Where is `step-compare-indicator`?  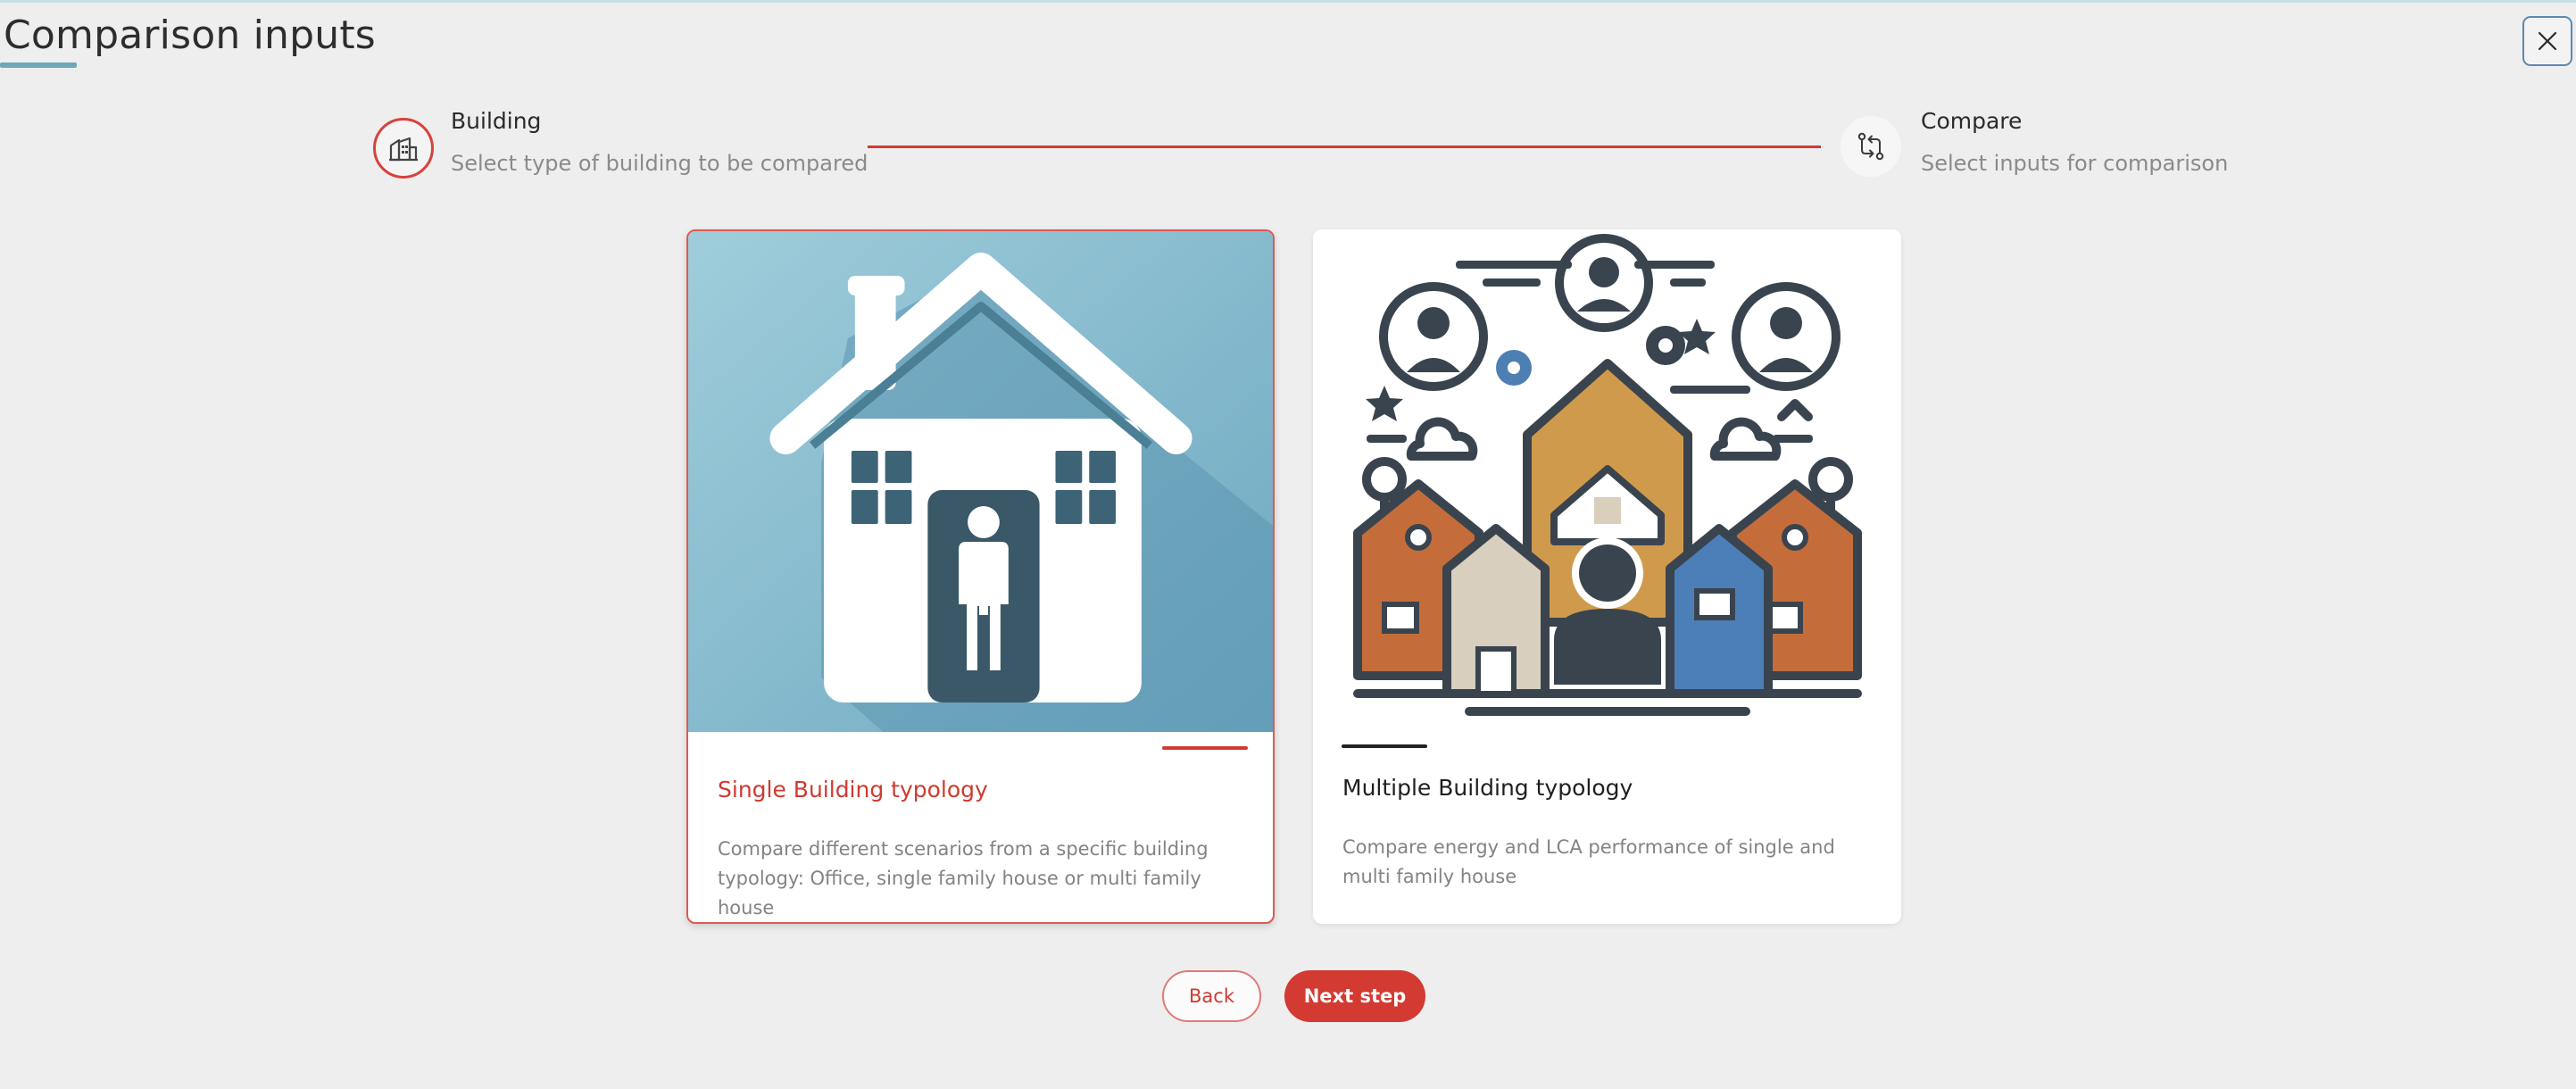 step-compare-indicator is located at coordinates (1871, 147).